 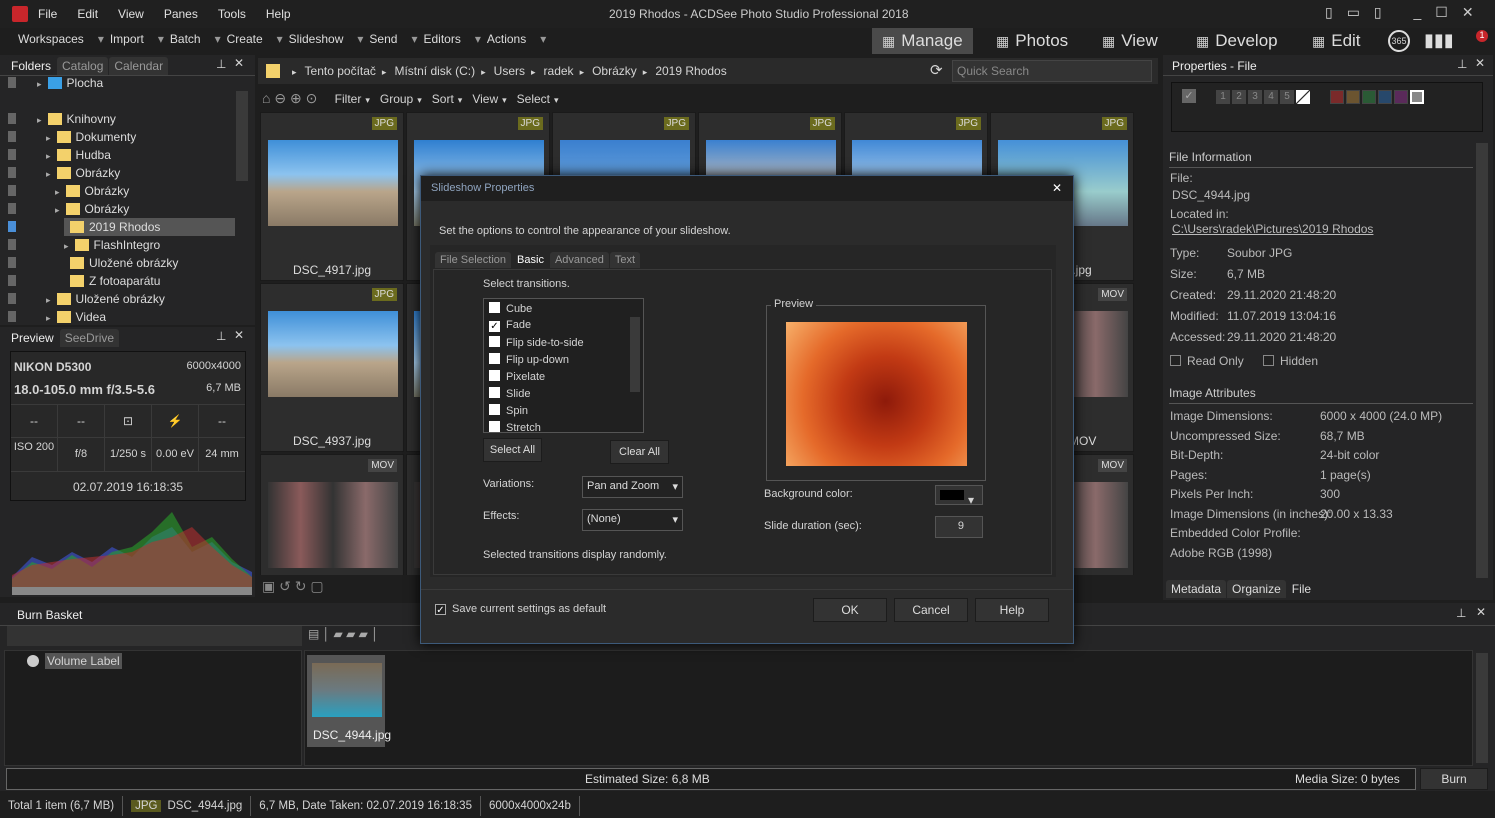 I want to click on tab-calendar: Calendar, so click(x=139, y=66).